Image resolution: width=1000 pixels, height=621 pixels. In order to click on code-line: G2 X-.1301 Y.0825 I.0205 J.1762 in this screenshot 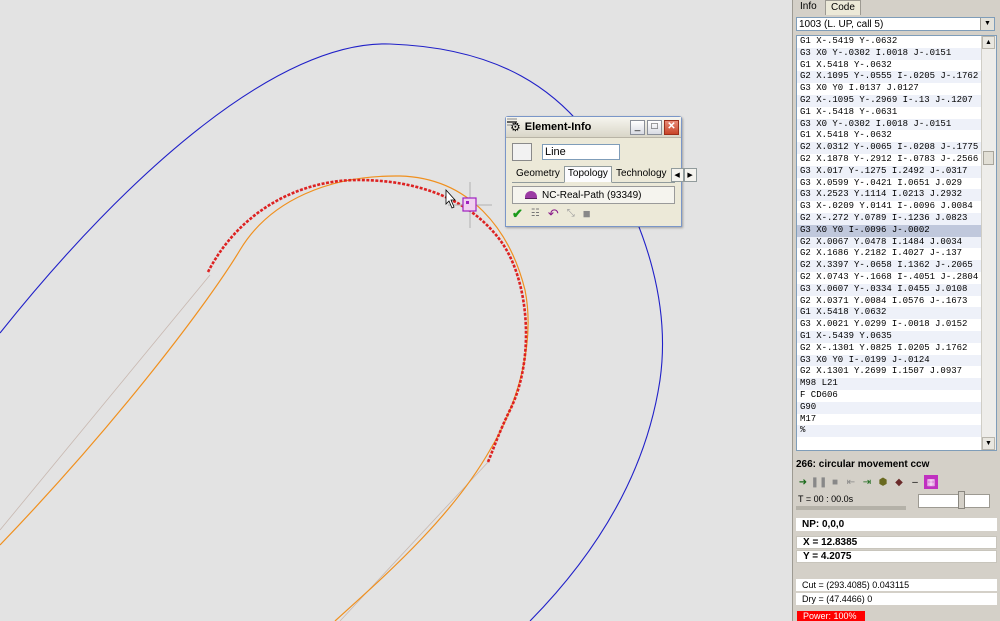, I will do `click(889, 349)`.